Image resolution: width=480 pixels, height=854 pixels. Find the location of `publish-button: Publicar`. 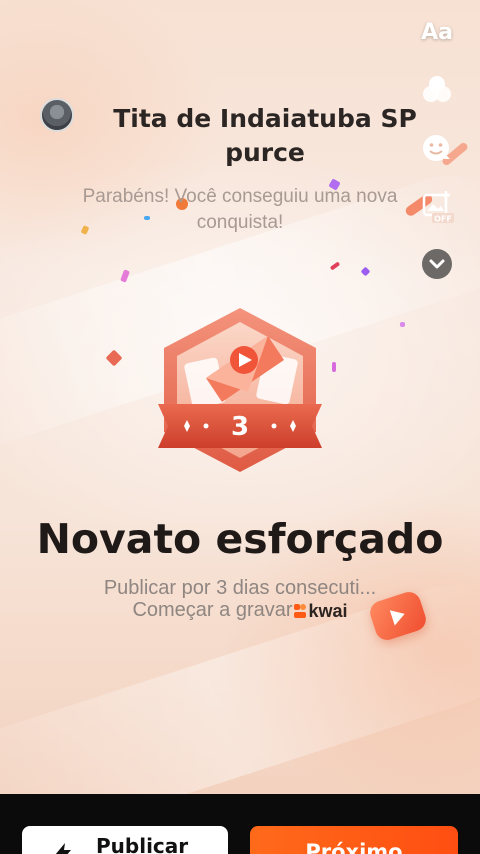

publish-button: Publicar is located at coordinates (125, 840).